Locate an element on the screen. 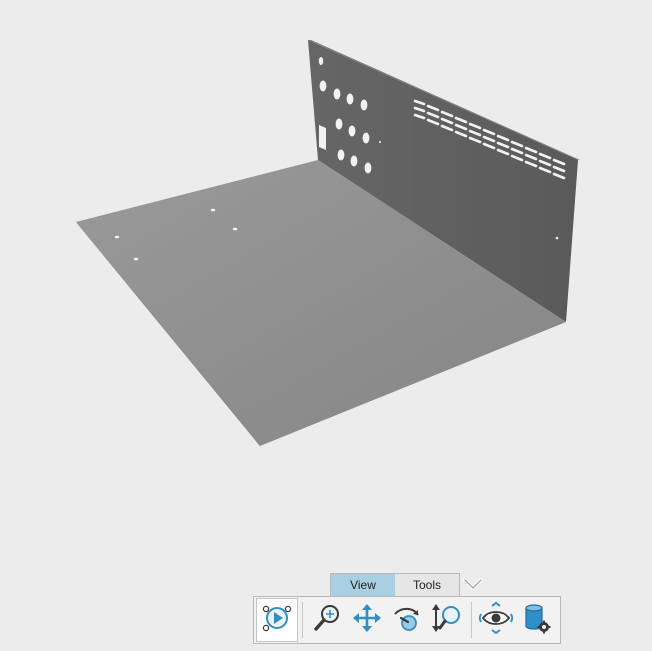 Image resolution: width=652 pixels, height=651 pixels. tab-tools: Tools is located at coordinates (427, 585).